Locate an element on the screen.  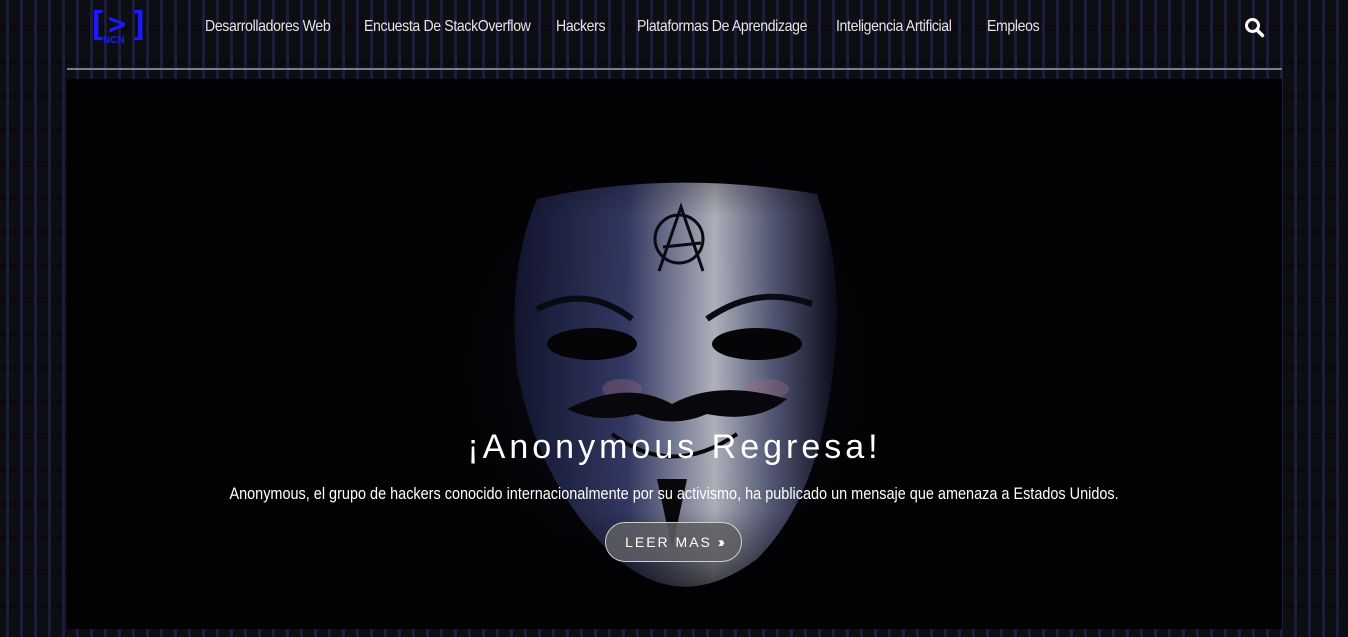
site-logo: [ > ] NCN is located at coordinates (118, 28).